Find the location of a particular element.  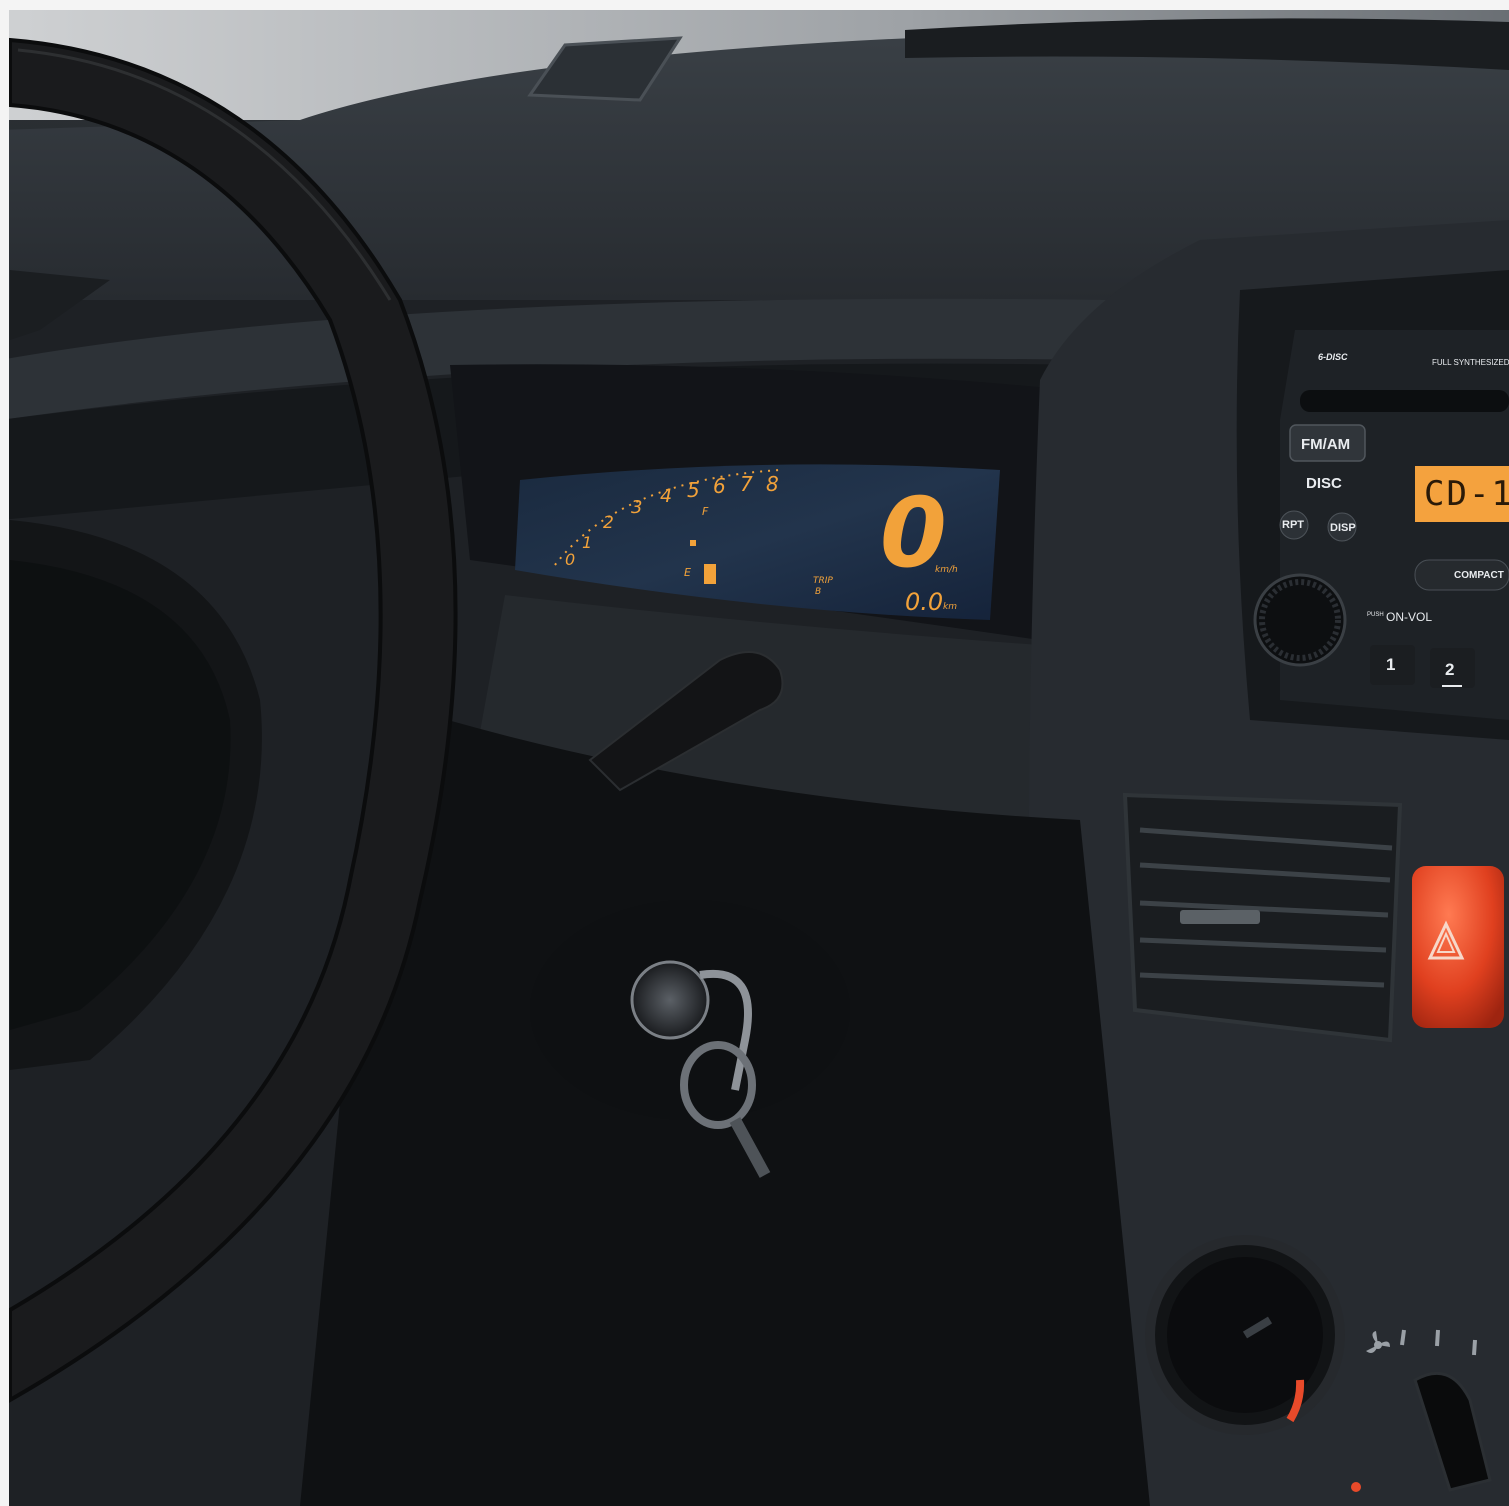

fuel-full-label: F is located at coordinates (705, 511).